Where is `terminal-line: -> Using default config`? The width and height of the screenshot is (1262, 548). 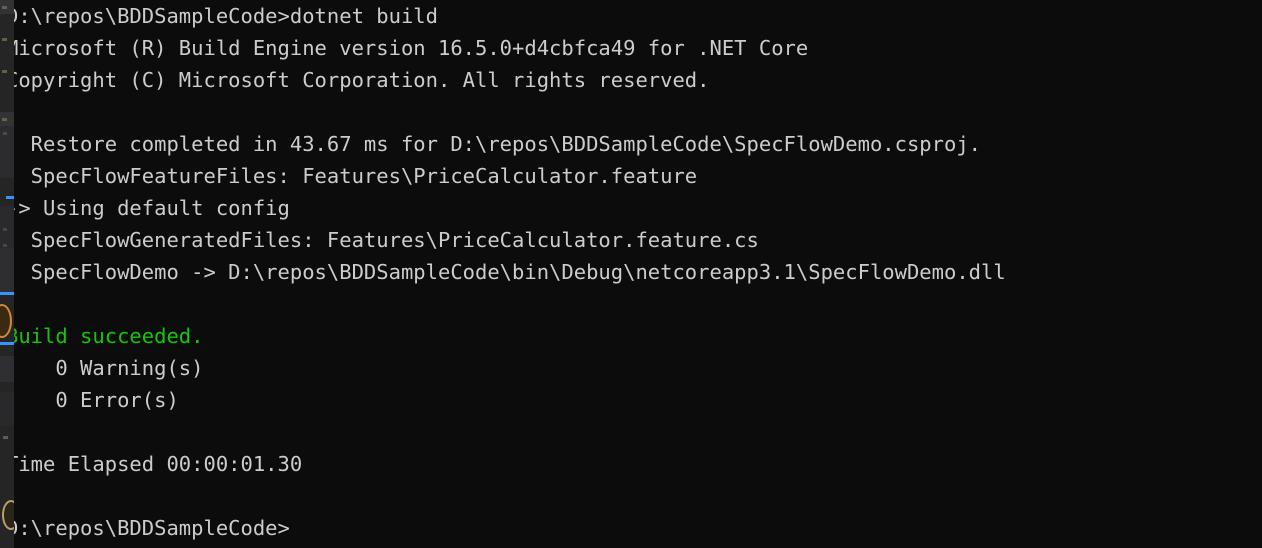
terminal-line: -> Using default config is located at coordinates (148, 208).